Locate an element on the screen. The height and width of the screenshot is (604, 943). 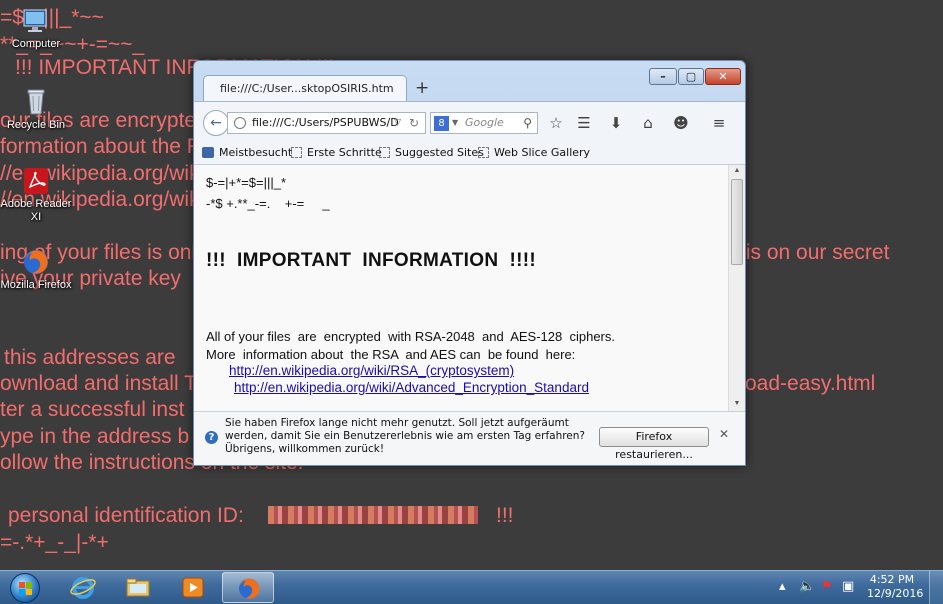
action-center-button: ⚑ is located at coordinates (827, 587).